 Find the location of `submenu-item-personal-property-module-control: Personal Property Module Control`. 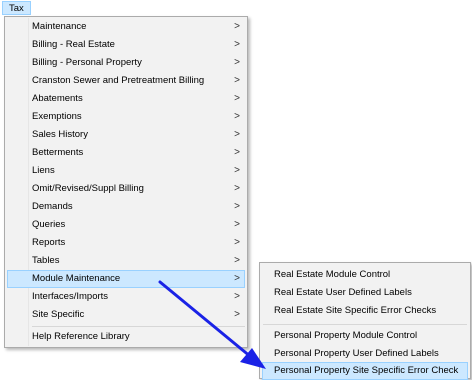

submenu-item-personal-property-module-control: Personal Property Module Control is located at coordinates (365, 336).